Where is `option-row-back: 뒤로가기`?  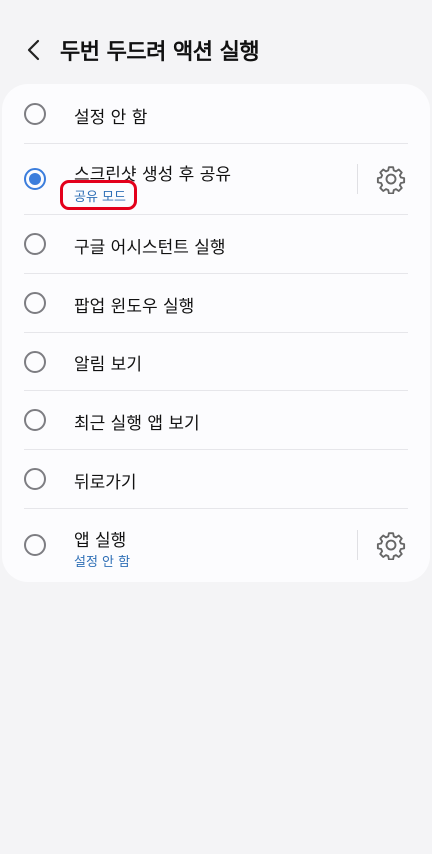 option-row-back: 뒤로가기 is located at coordinates (216, 479).